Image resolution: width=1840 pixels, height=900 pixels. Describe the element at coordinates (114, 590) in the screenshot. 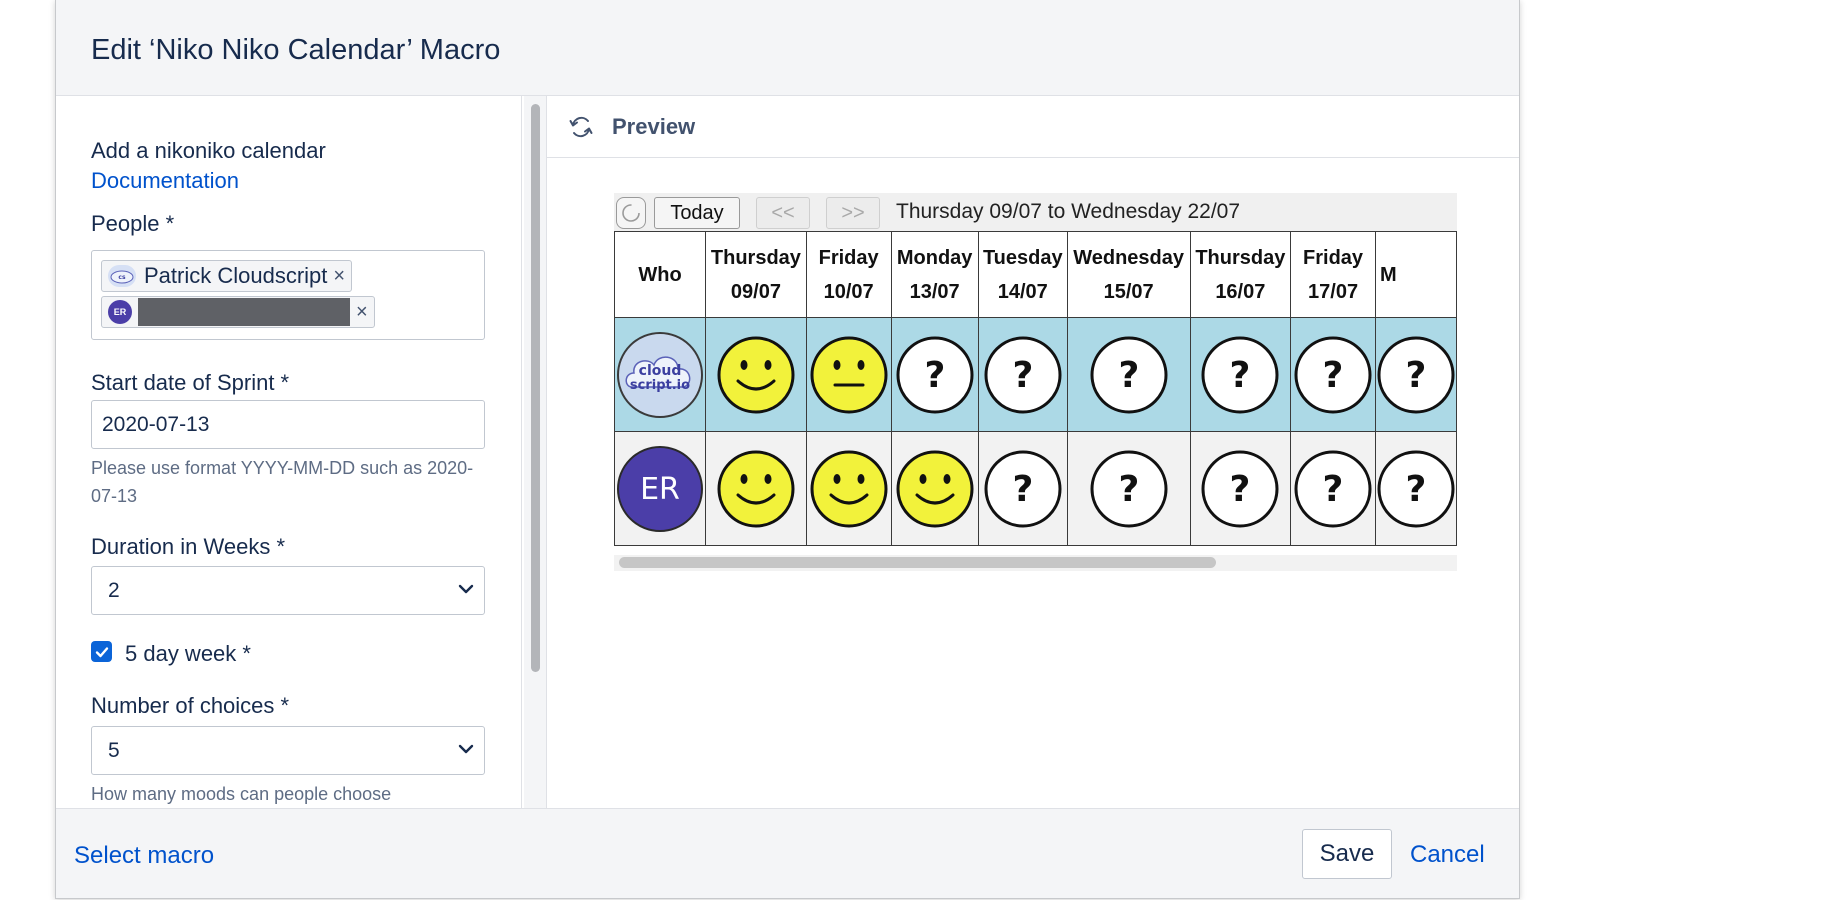

I see `duration-value: 2` at that location.